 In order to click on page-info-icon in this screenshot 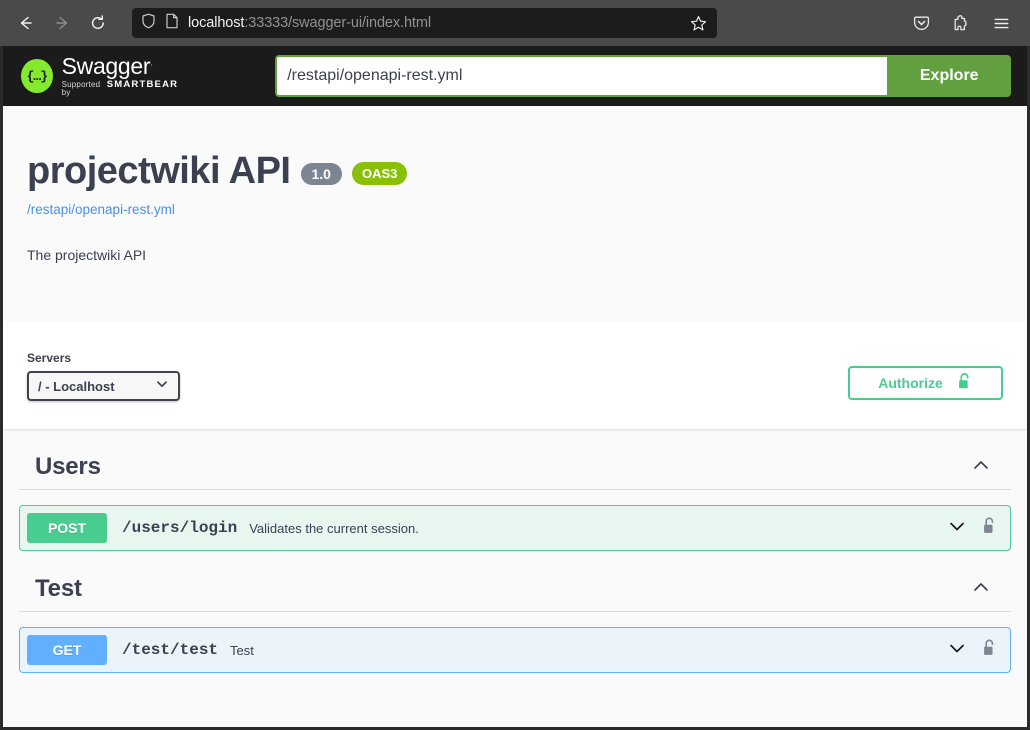, I will do `click(172, 23)`.